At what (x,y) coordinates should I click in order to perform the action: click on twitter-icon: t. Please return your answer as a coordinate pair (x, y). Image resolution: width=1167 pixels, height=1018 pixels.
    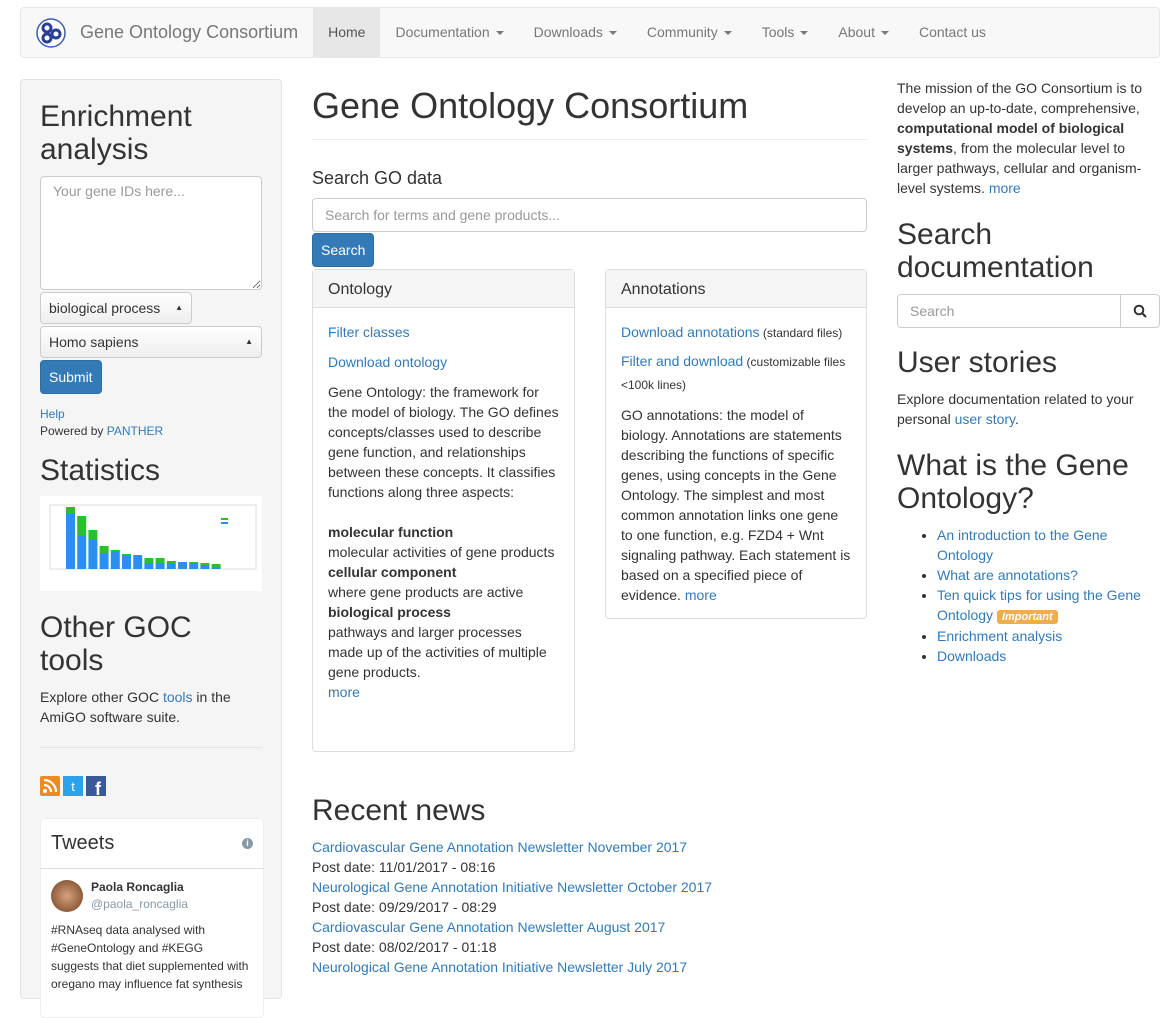
    Looking at the image, I should click on (73, 786).